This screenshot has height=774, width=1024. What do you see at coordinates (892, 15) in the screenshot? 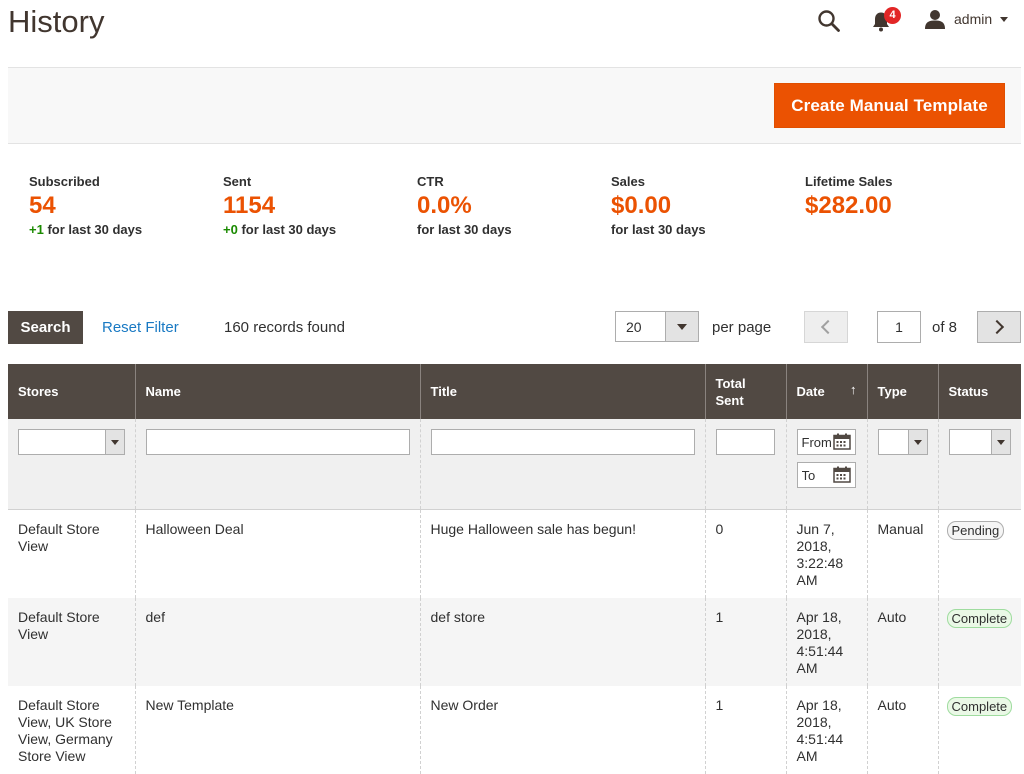
I see `notification-count-badge: 4` at bounding box center [892, 15].